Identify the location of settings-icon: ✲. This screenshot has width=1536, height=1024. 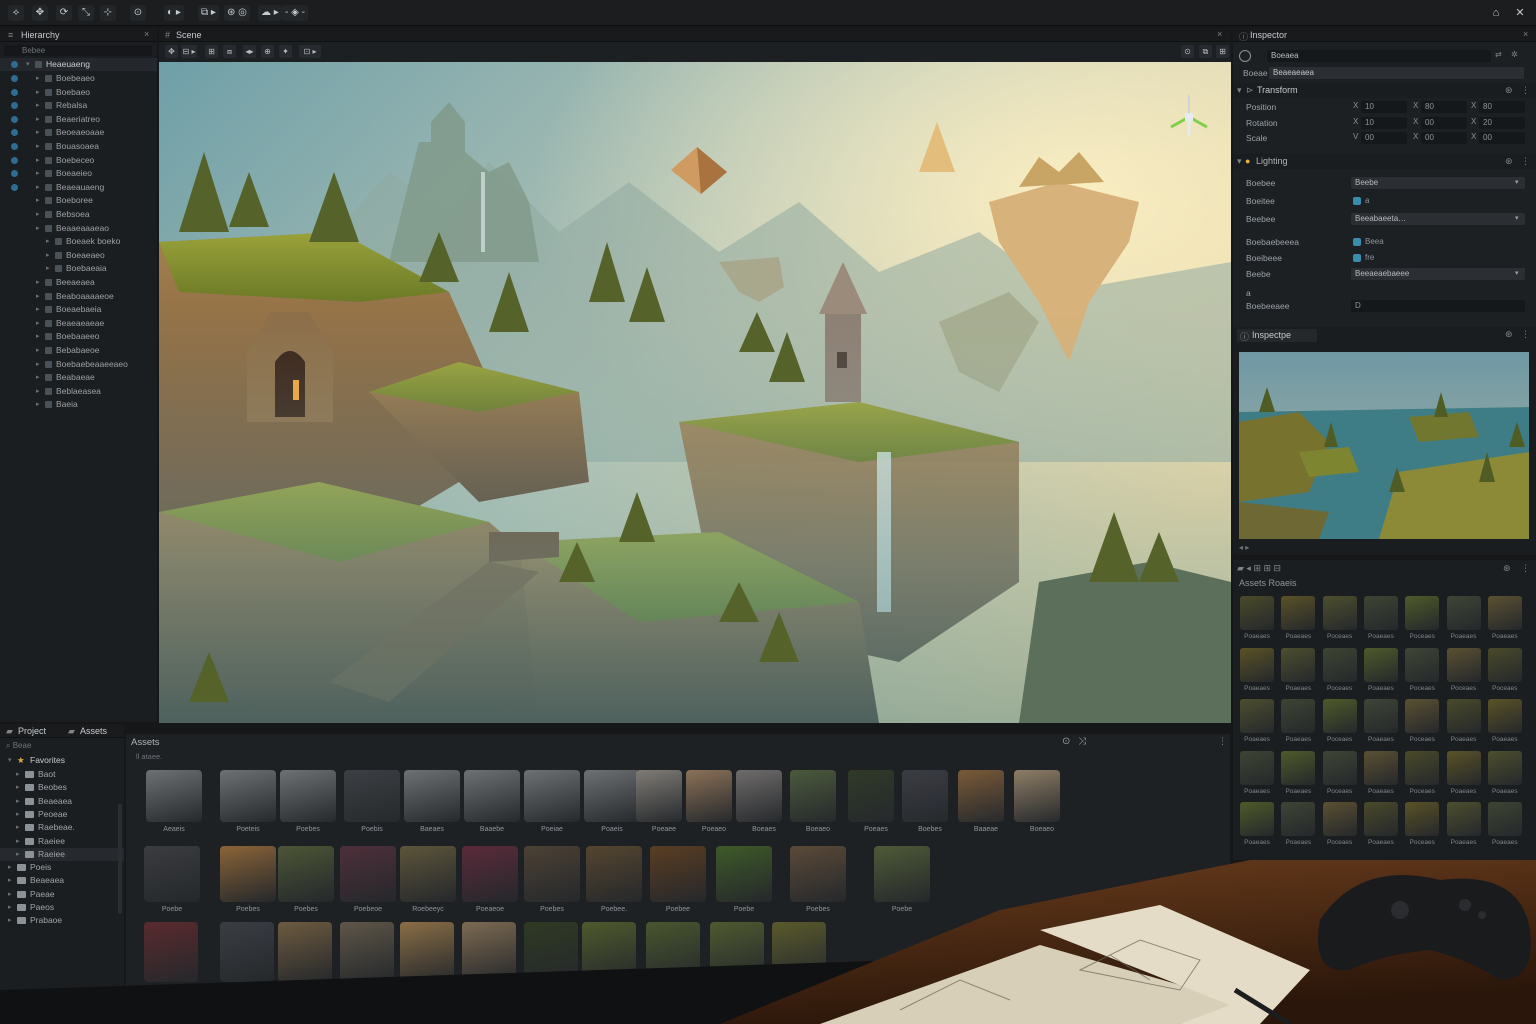
(1514, 54).